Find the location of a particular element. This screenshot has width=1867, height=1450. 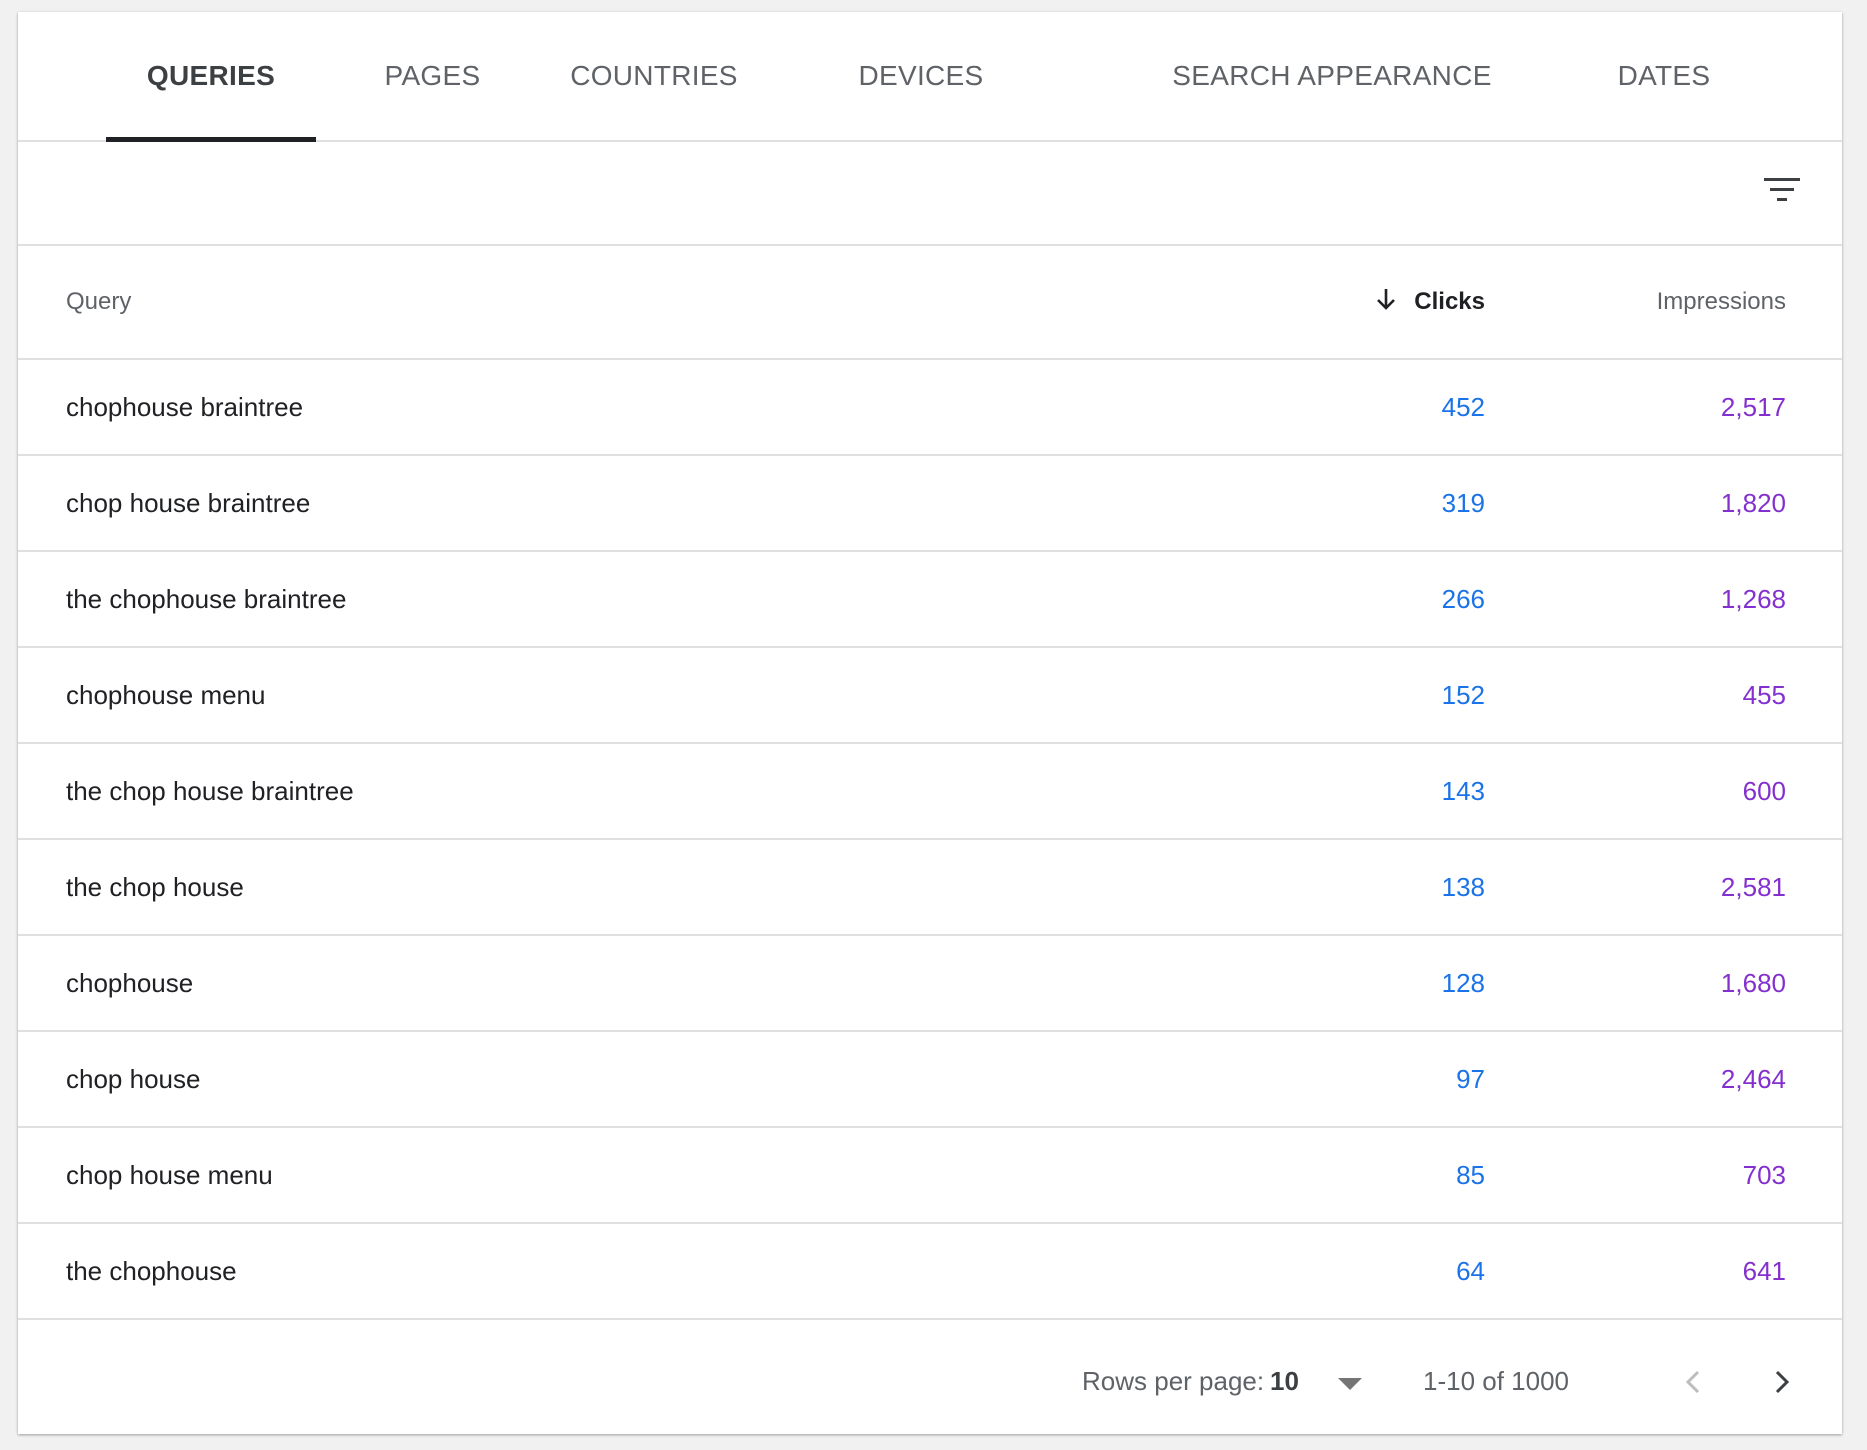

impressions-cell: 2,517 is located at coordinates (1753, 406).